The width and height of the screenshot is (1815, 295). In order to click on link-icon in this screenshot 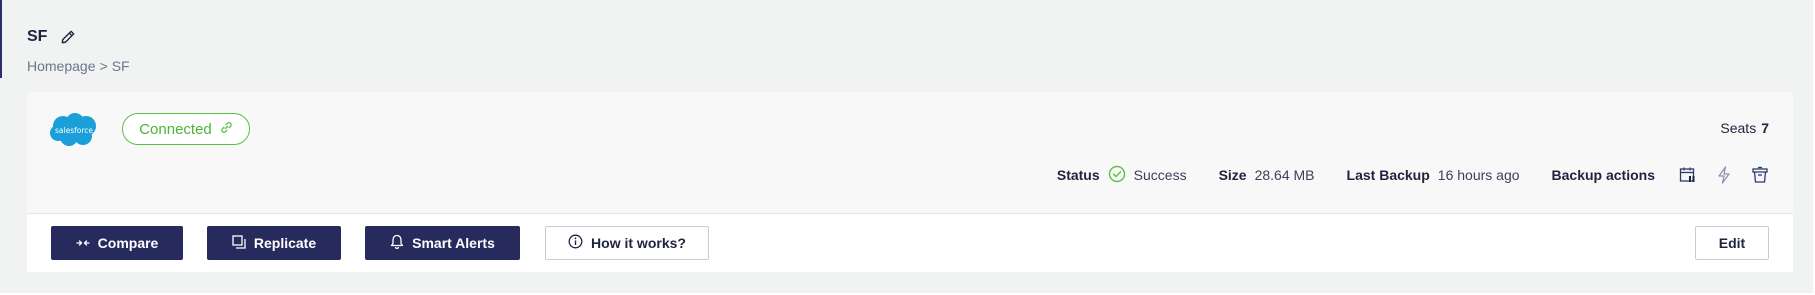, I will do `click(226, 129)`.